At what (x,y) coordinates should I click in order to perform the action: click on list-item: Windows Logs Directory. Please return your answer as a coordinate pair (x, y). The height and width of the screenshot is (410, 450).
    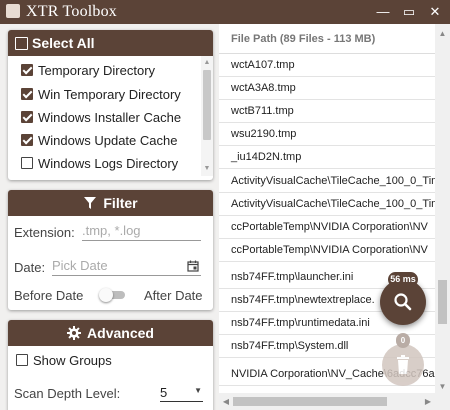
    Looking at the image, I should click on (99, 163).